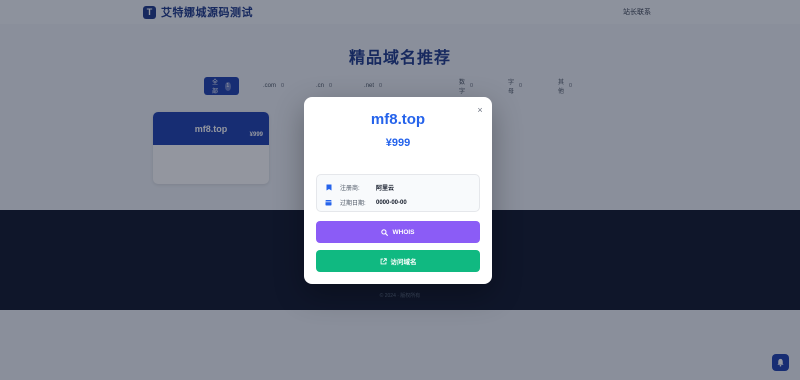 The image size is (800, 380). I want to click on whois-button-label: WHOIS, so click(403, 232).